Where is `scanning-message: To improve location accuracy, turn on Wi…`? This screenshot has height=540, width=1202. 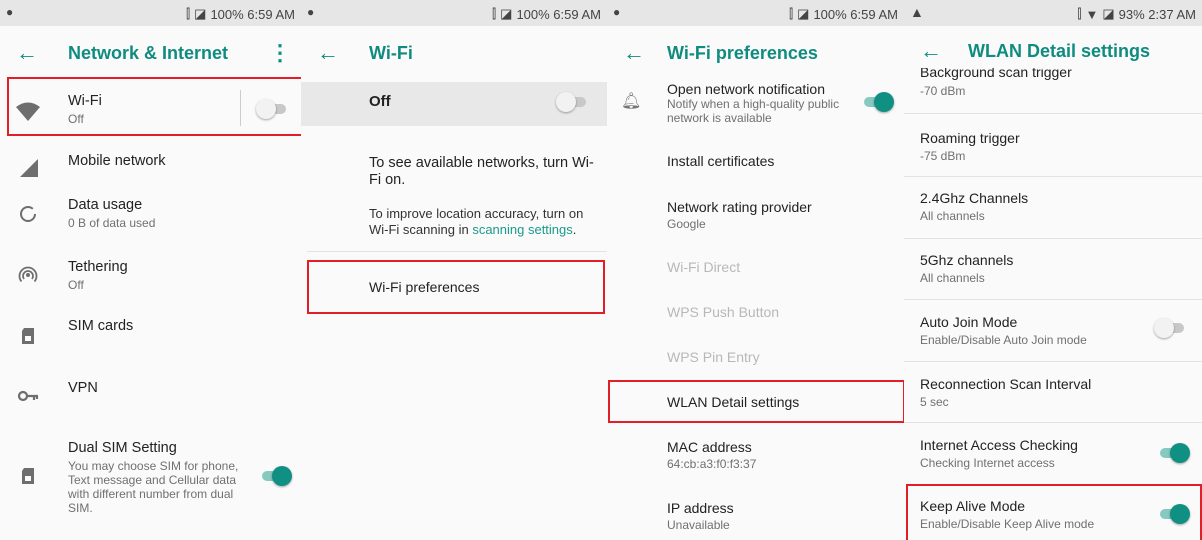
scanning-message: To improve location accuracy, turn on Wi… is located at coordinates (485, 222).